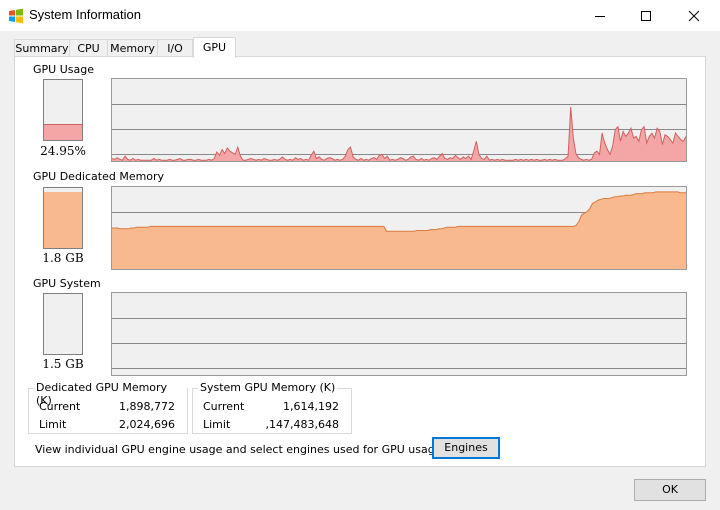 The width and height of the screenshot is (720, 510). I want to click on tab-gpu: GPU, so click(214, 47).